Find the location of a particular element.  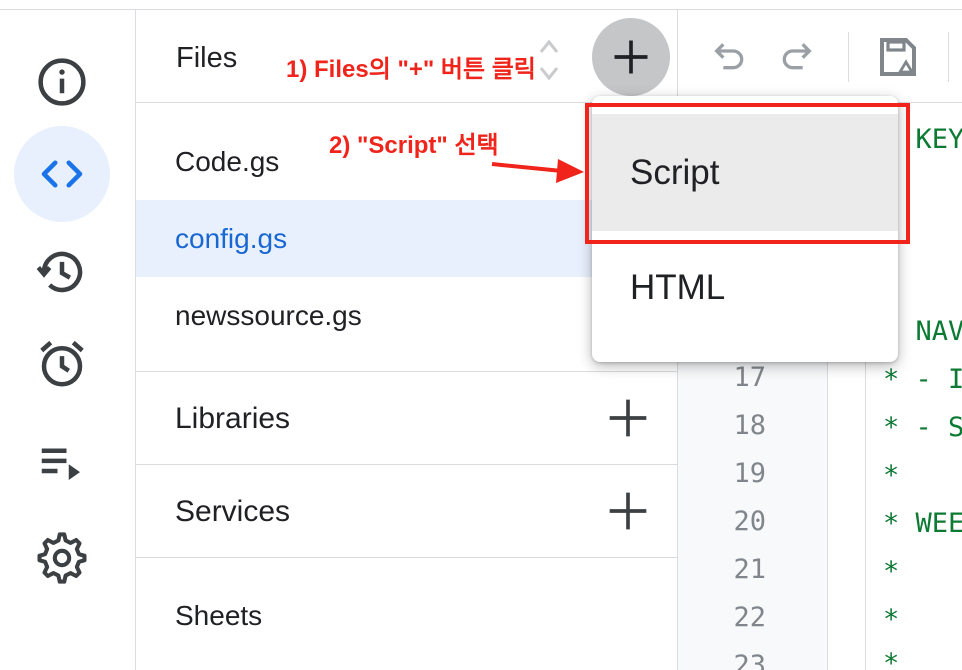

left-rail is located at coordinates (67, 340).